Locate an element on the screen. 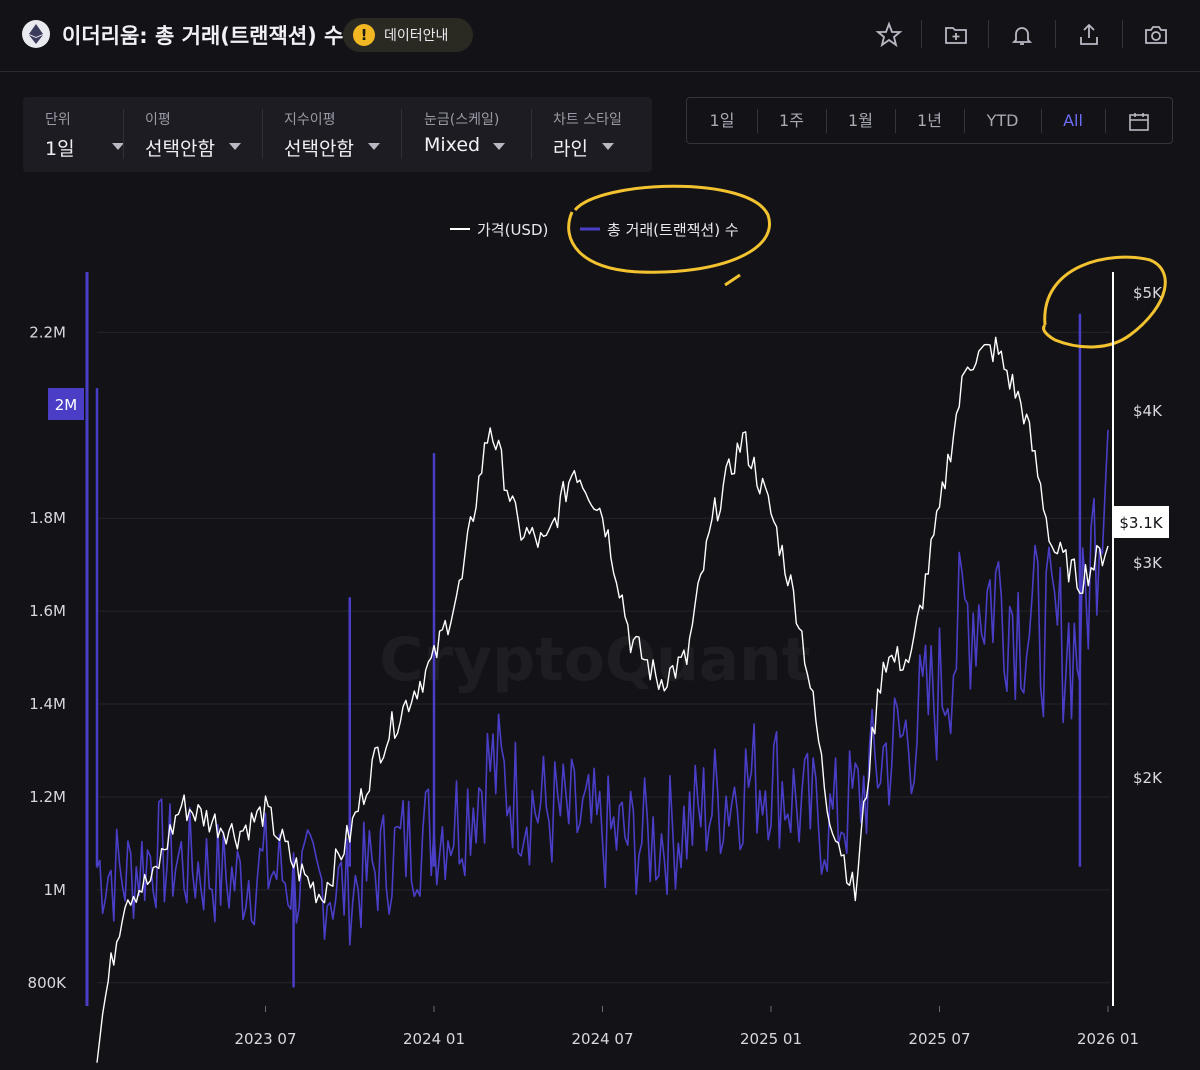 The image size is (1200, 1070). right-tick-label: $3K is located at coordinates (1148, 563).